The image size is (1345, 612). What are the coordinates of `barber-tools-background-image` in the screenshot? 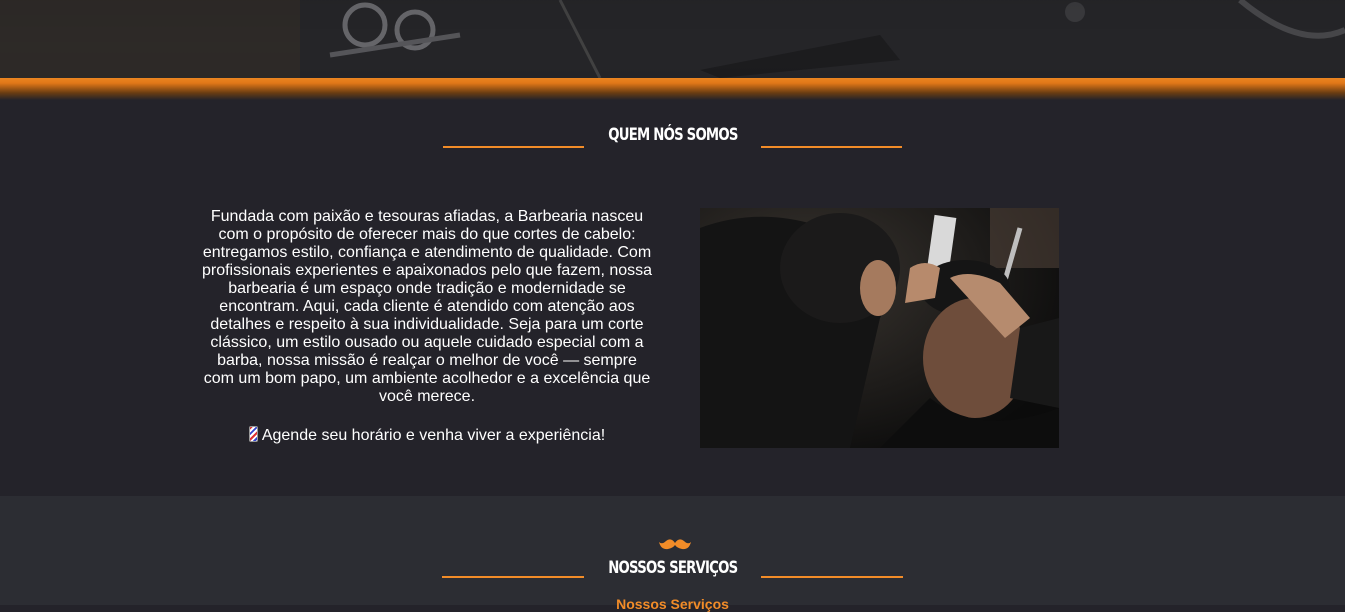 It's located at (672, 39).